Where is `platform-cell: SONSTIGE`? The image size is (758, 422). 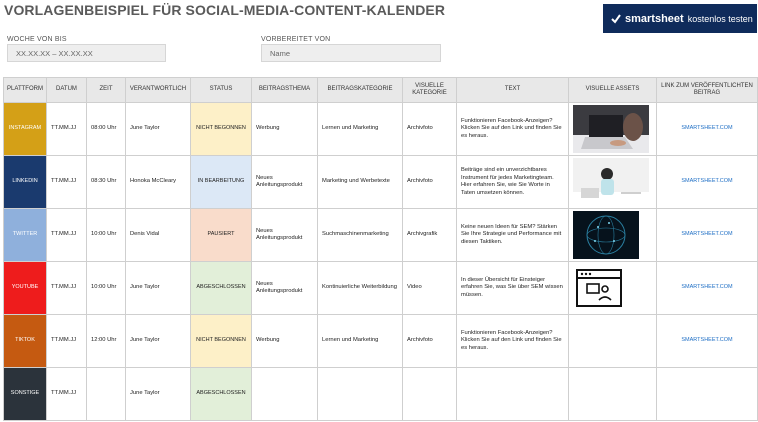
platform-cell: SONSTIGE is located at coordinates (25, 394).